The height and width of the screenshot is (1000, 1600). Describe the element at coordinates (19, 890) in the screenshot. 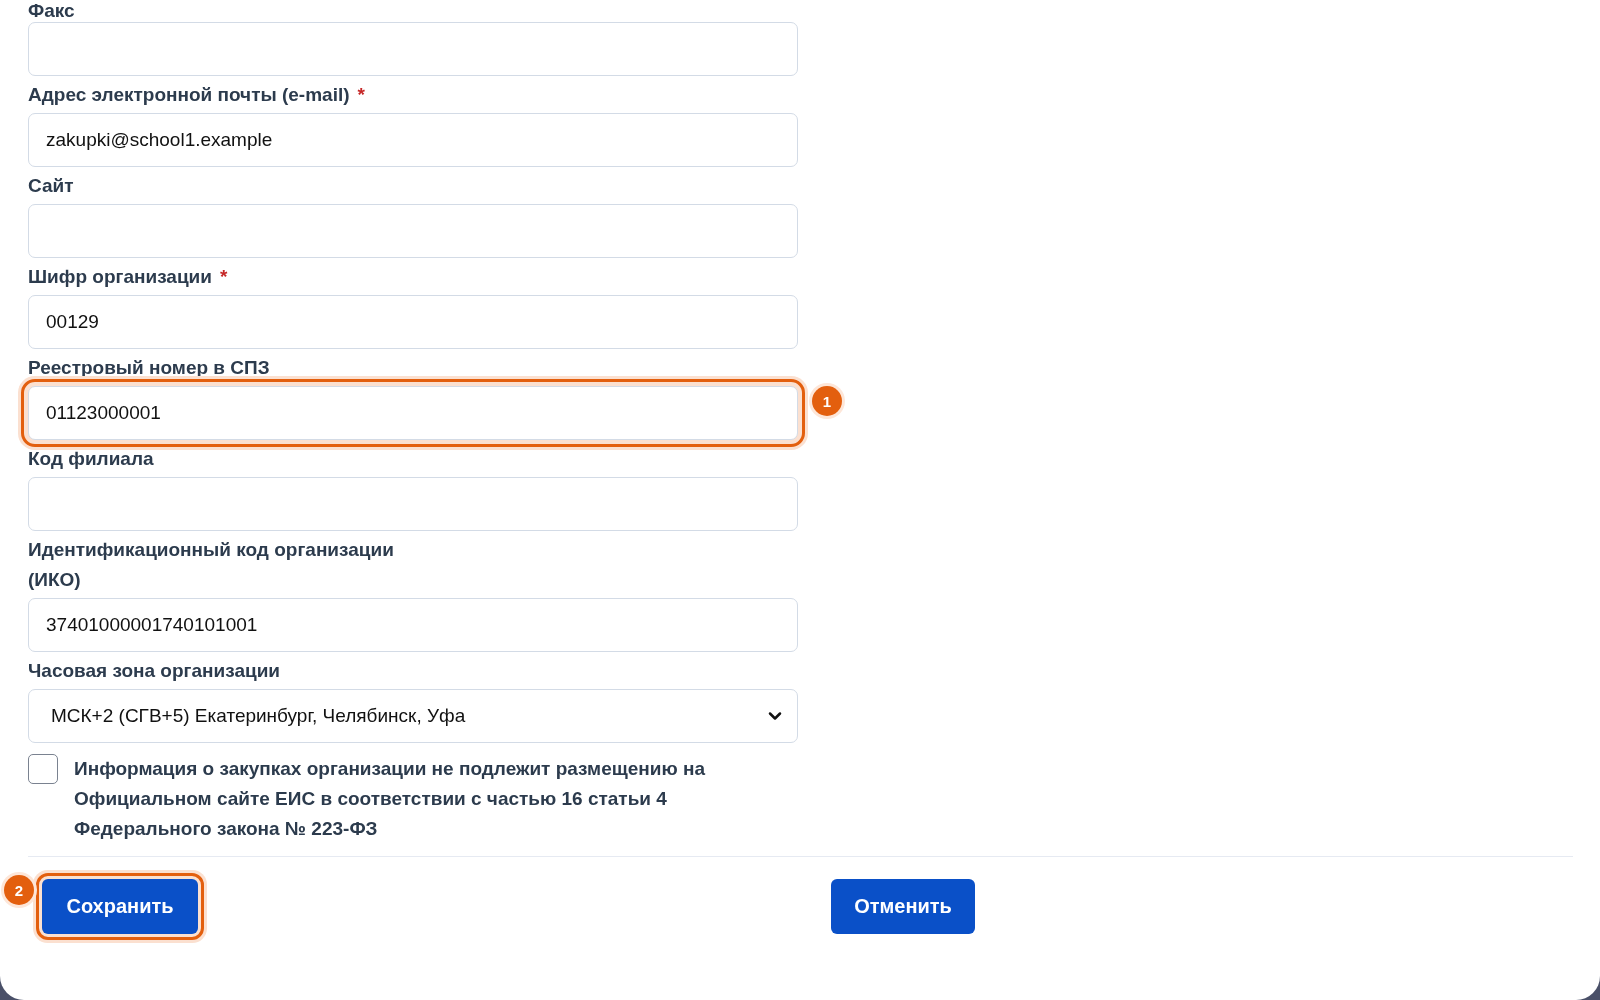

I see `annotation-badge: 2` at that location.